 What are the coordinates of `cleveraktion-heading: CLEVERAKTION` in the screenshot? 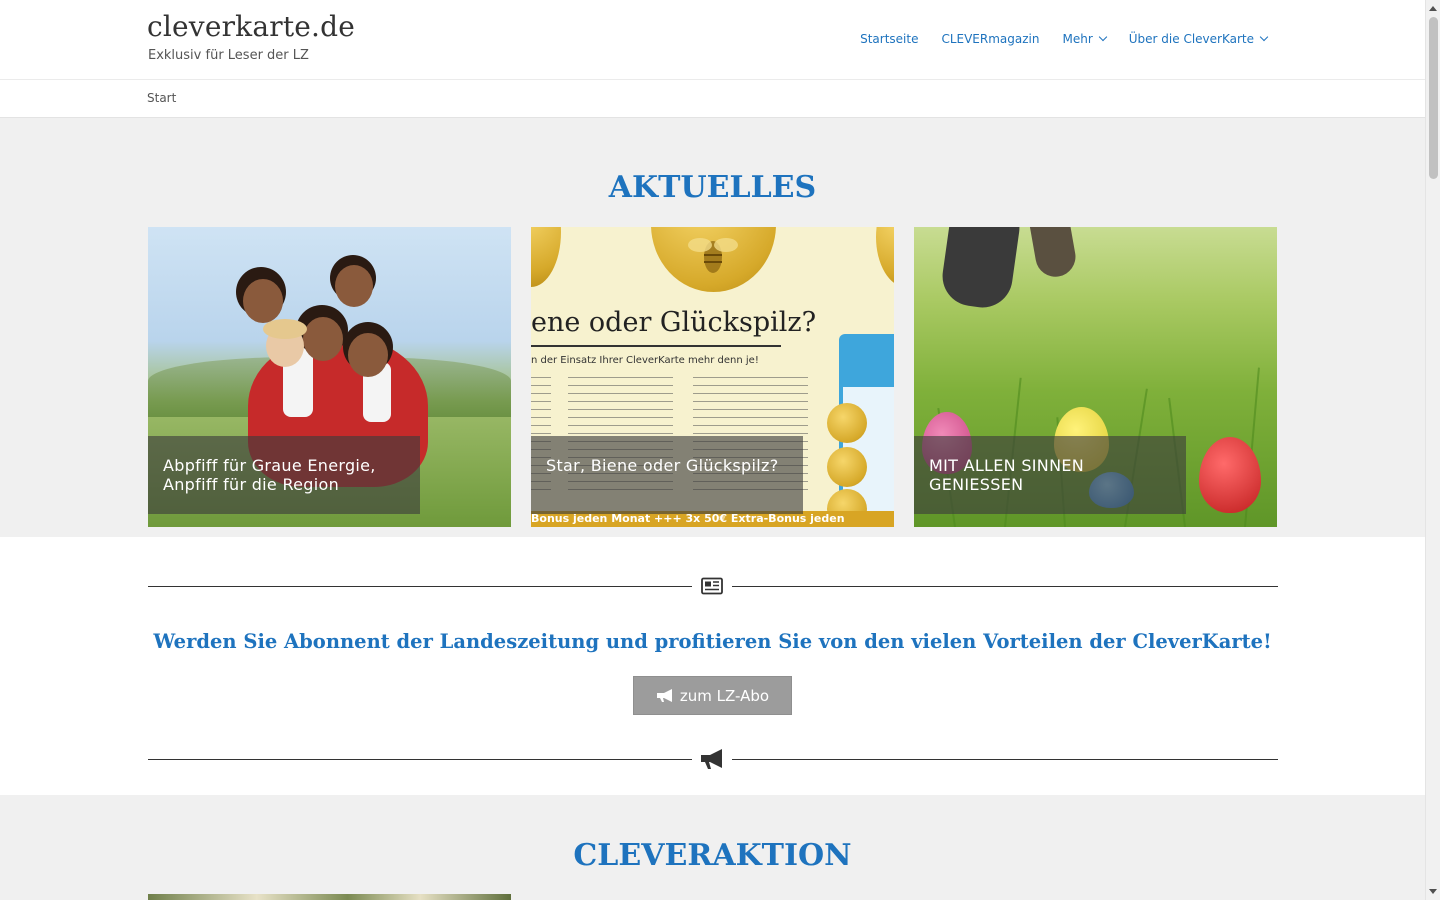 It's located at (712, 855).